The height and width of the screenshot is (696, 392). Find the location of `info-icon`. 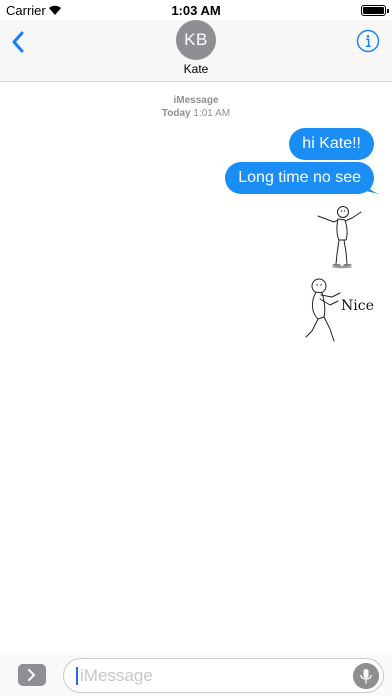

info-icon is located at coordinates (368, 41).